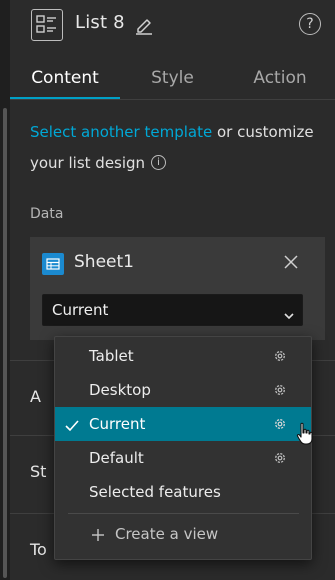 Image resolution: width=335 pixels, height=580 pixels. Describe the element at coordinates (144, 27) in the screenshot. I see `pencil-icon` at that location.